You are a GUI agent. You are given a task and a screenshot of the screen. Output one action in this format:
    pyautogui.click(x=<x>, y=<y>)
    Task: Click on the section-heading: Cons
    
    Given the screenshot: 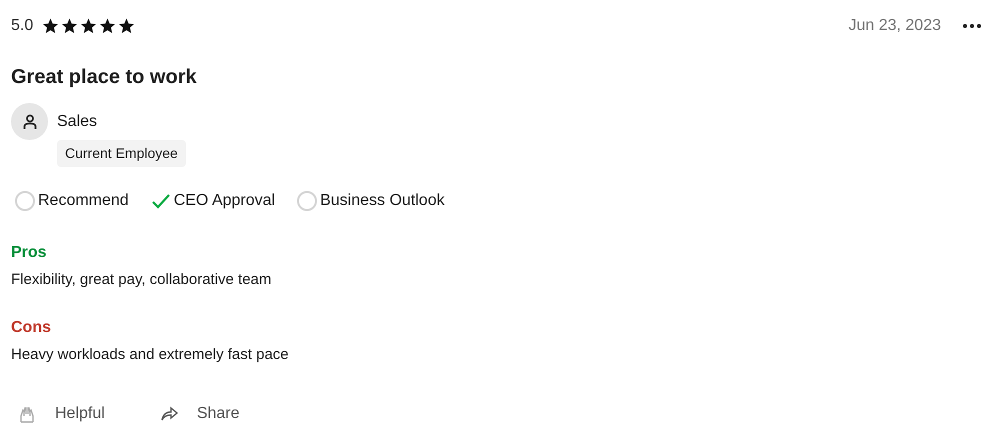 What is the action you would take?
    pyautogui.click(x=31, y=328)
    